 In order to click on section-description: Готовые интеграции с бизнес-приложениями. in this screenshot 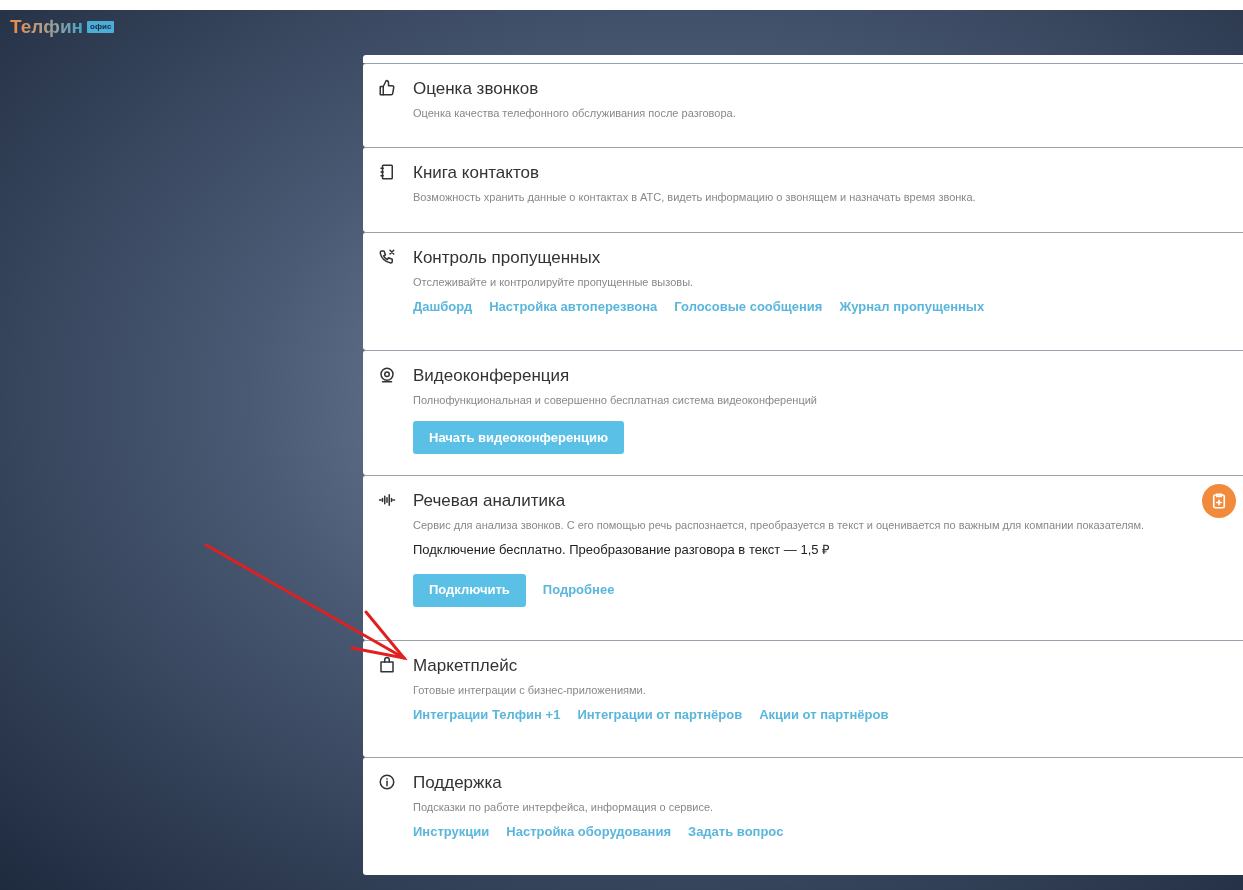, I will do `click(530, 690)`.